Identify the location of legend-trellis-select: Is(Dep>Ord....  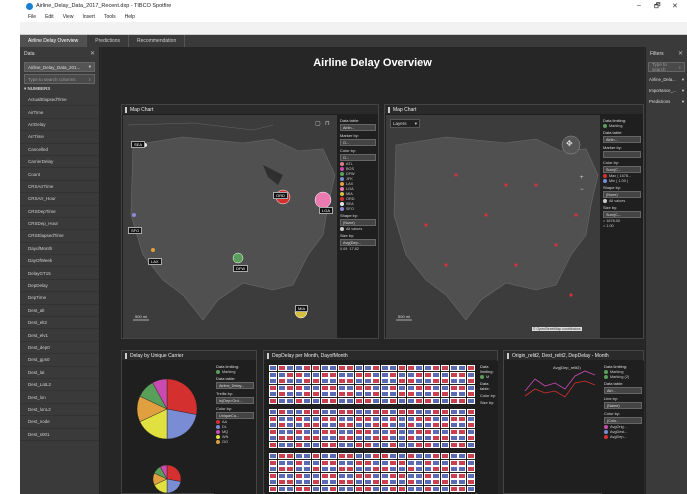
(235, 400).